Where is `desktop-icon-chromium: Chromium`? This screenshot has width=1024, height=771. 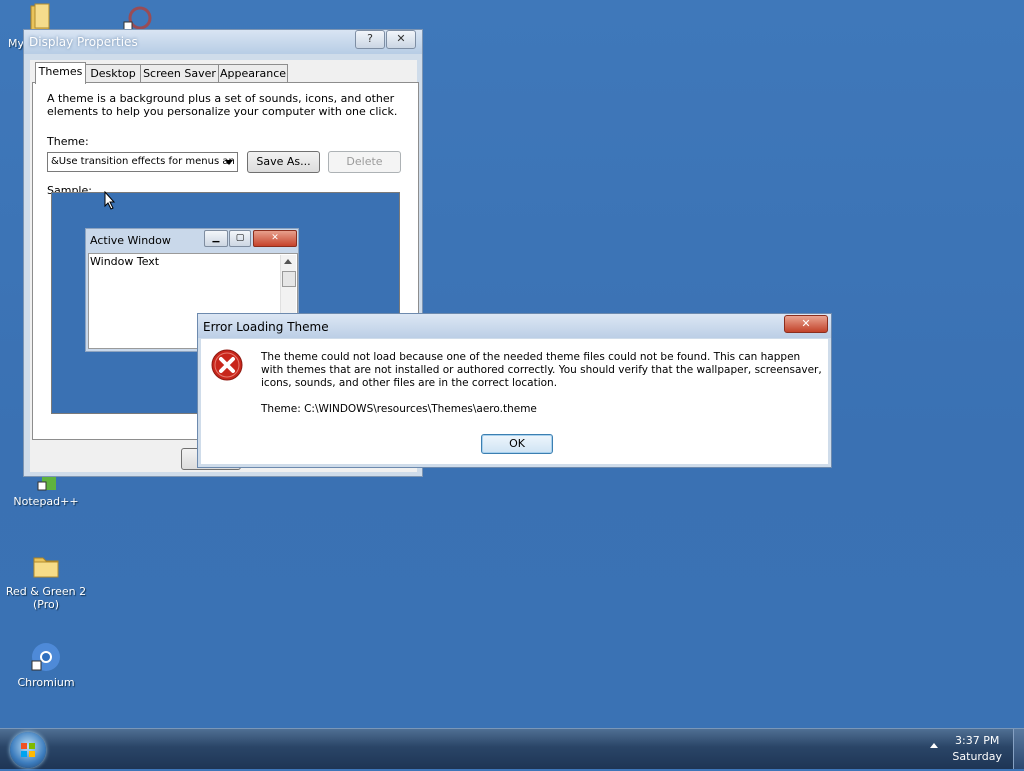 desktop-icon-chromium: Chromium is located at coordinates (46, 665).